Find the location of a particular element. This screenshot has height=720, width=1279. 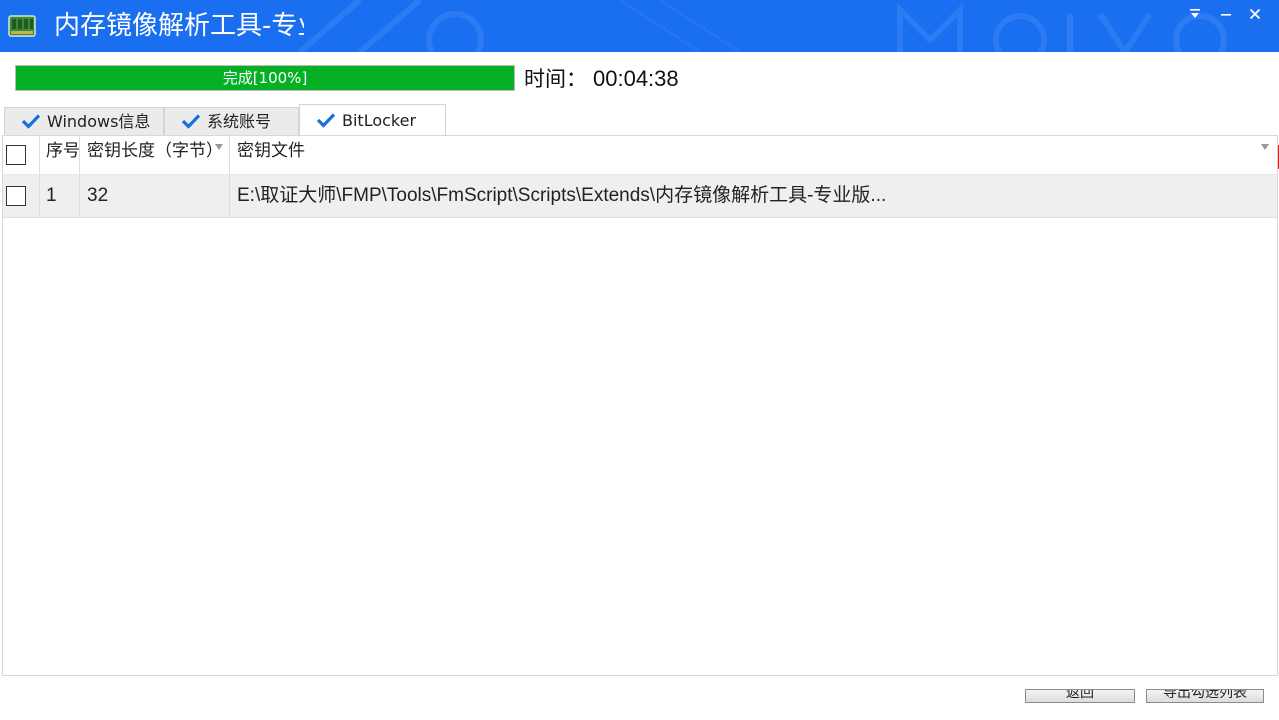

select-all-checkbox is located at coordinates (16, 155).